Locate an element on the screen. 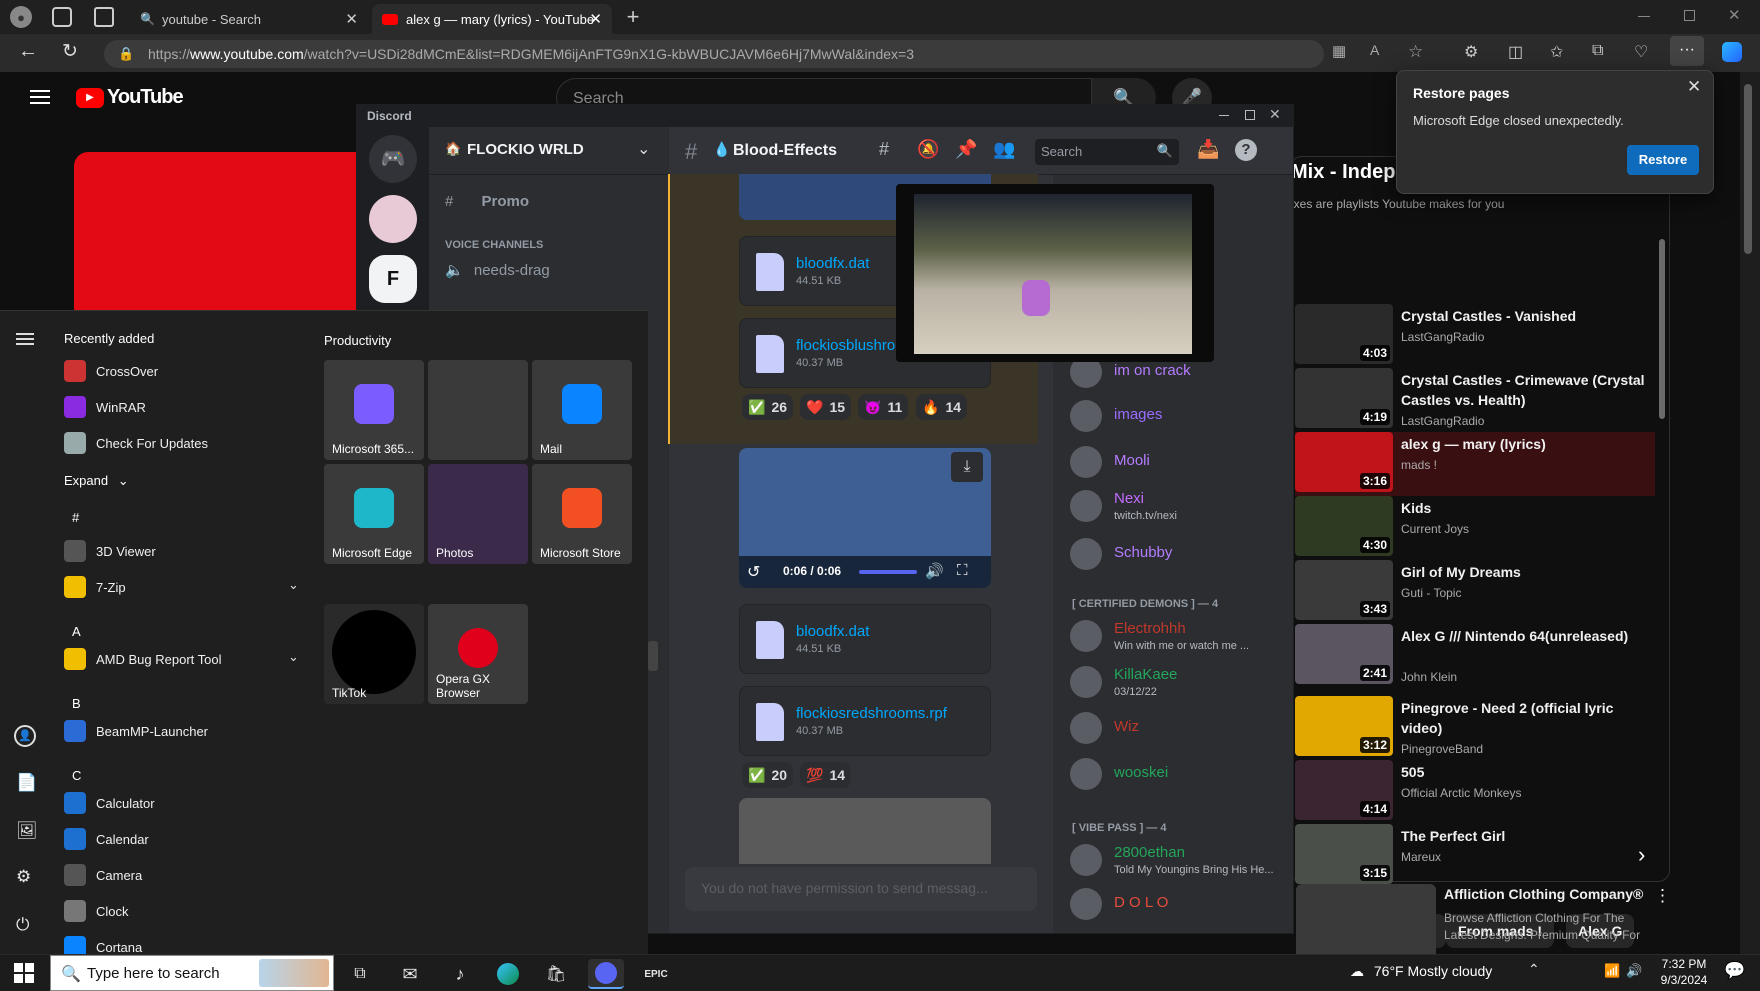  close-window-icon: ✕ is located at coordinates (1734, 15).